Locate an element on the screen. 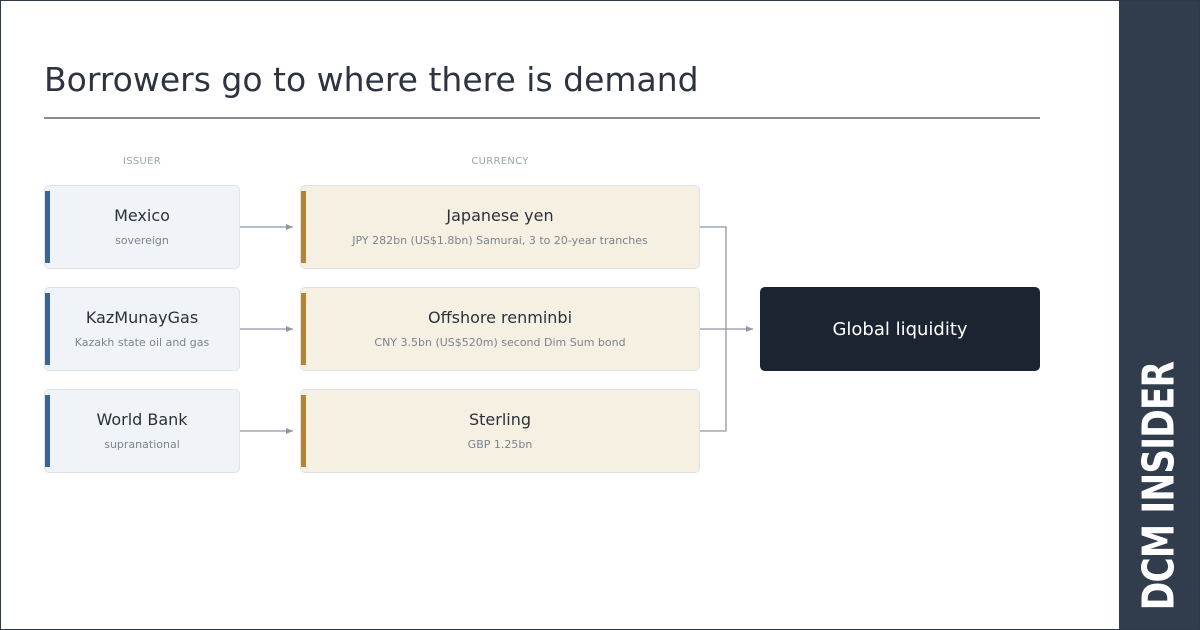  brand-logo-text: DCM INSIDER is located at coordinates (1159, 478).